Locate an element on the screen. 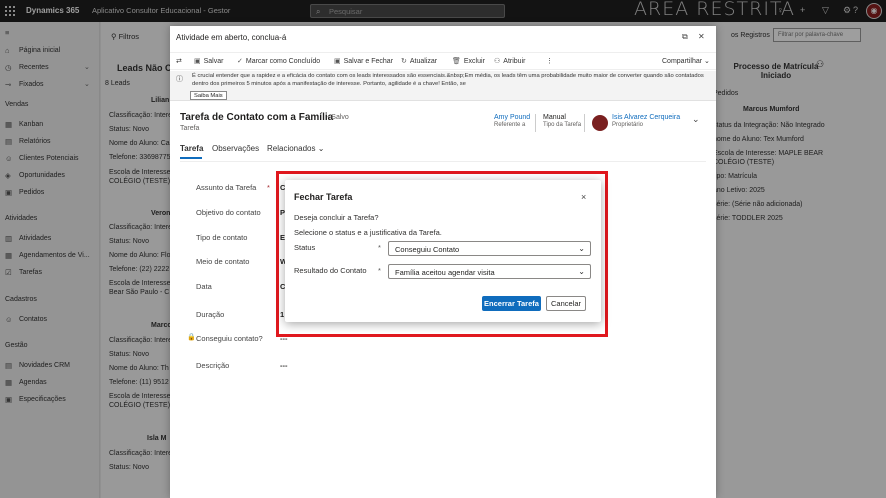 This screenshot has width=886, height=498. save-button: ▣ Salvar is located at coordinates (208, 61).